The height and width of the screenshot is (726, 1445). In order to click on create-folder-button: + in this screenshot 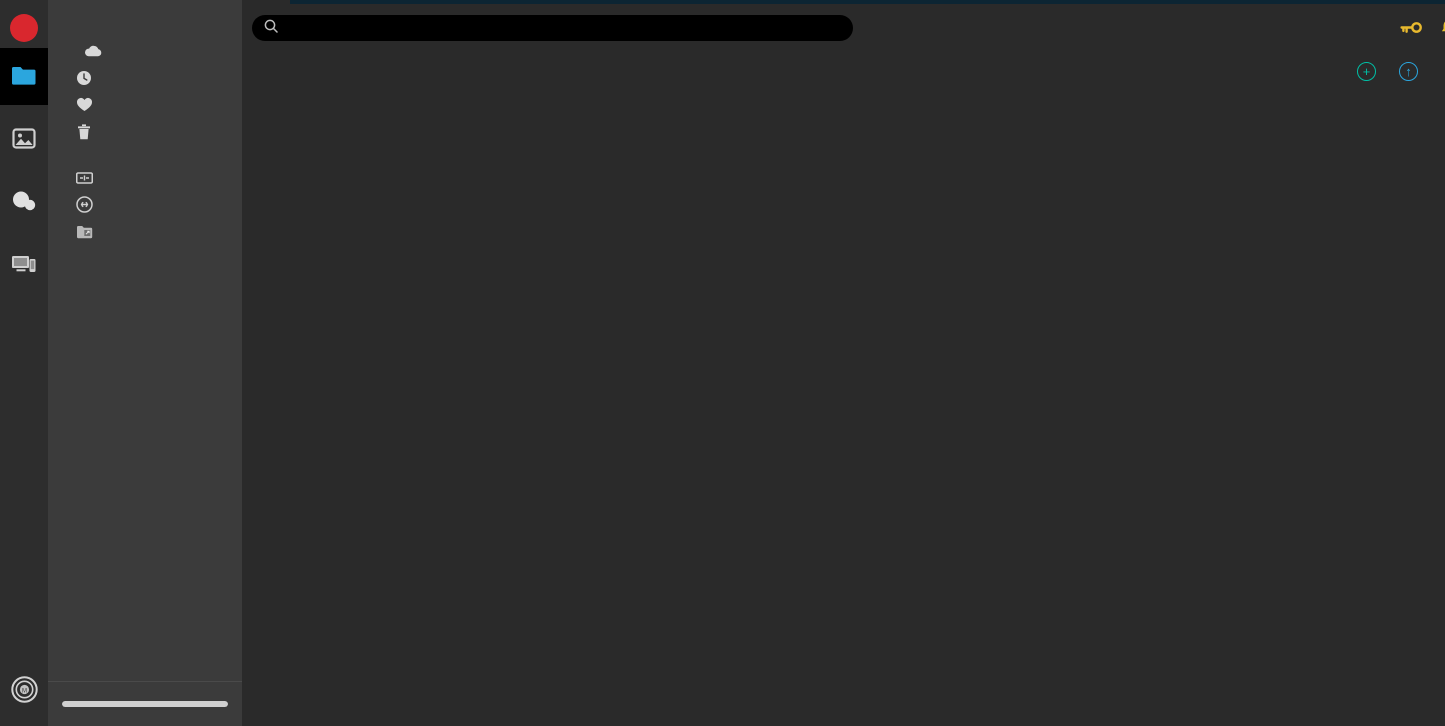, I will do `click(1370, 71)`.